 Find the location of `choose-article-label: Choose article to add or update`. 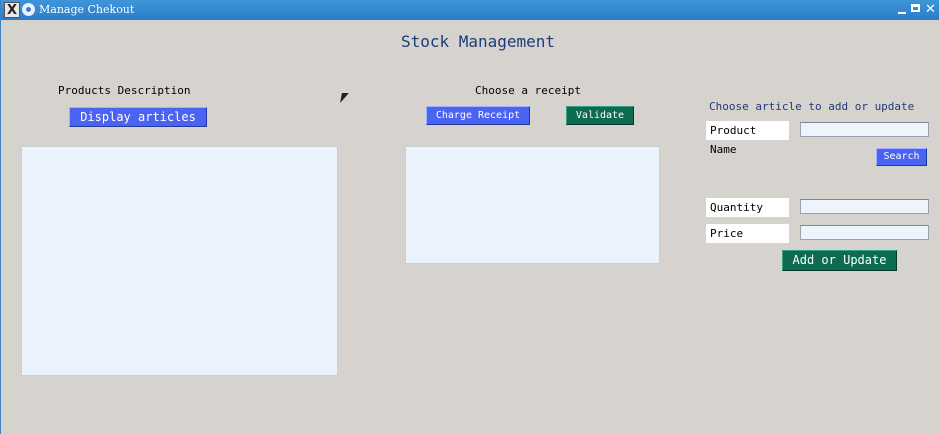

choose-article-label: Choose article to add or update is located at coordinates (812, 106).